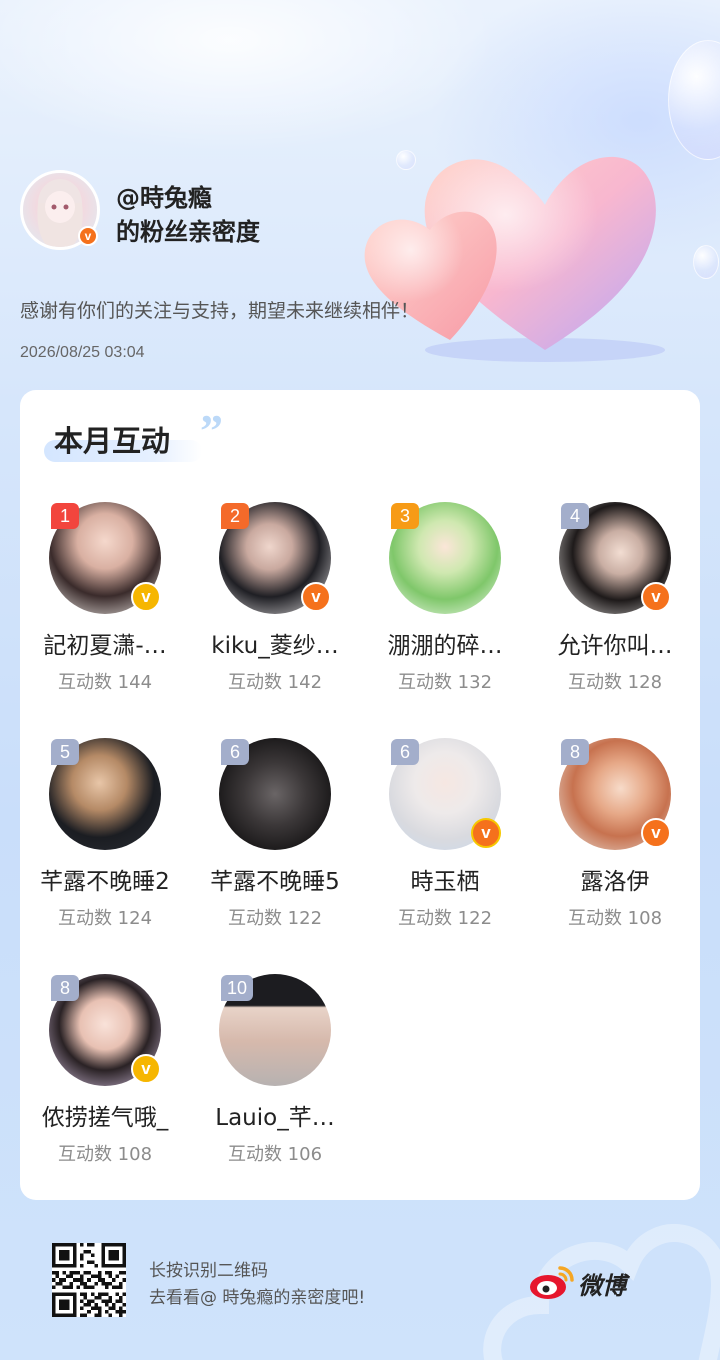 Image resolution: width=720 pixels, height=1360 pixels. I want to click on interaction-count: 互动数 142, so click(275, 682).